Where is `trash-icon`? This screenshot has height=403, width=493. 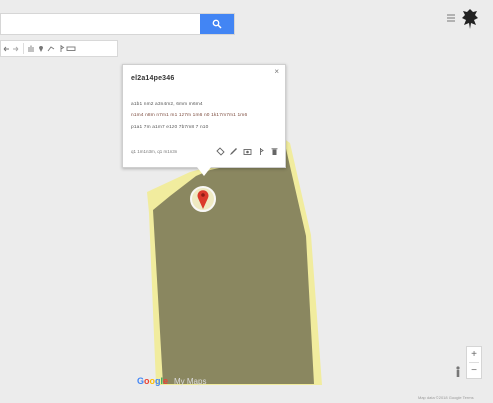
trash-icon is located at coordinates (274, 151).